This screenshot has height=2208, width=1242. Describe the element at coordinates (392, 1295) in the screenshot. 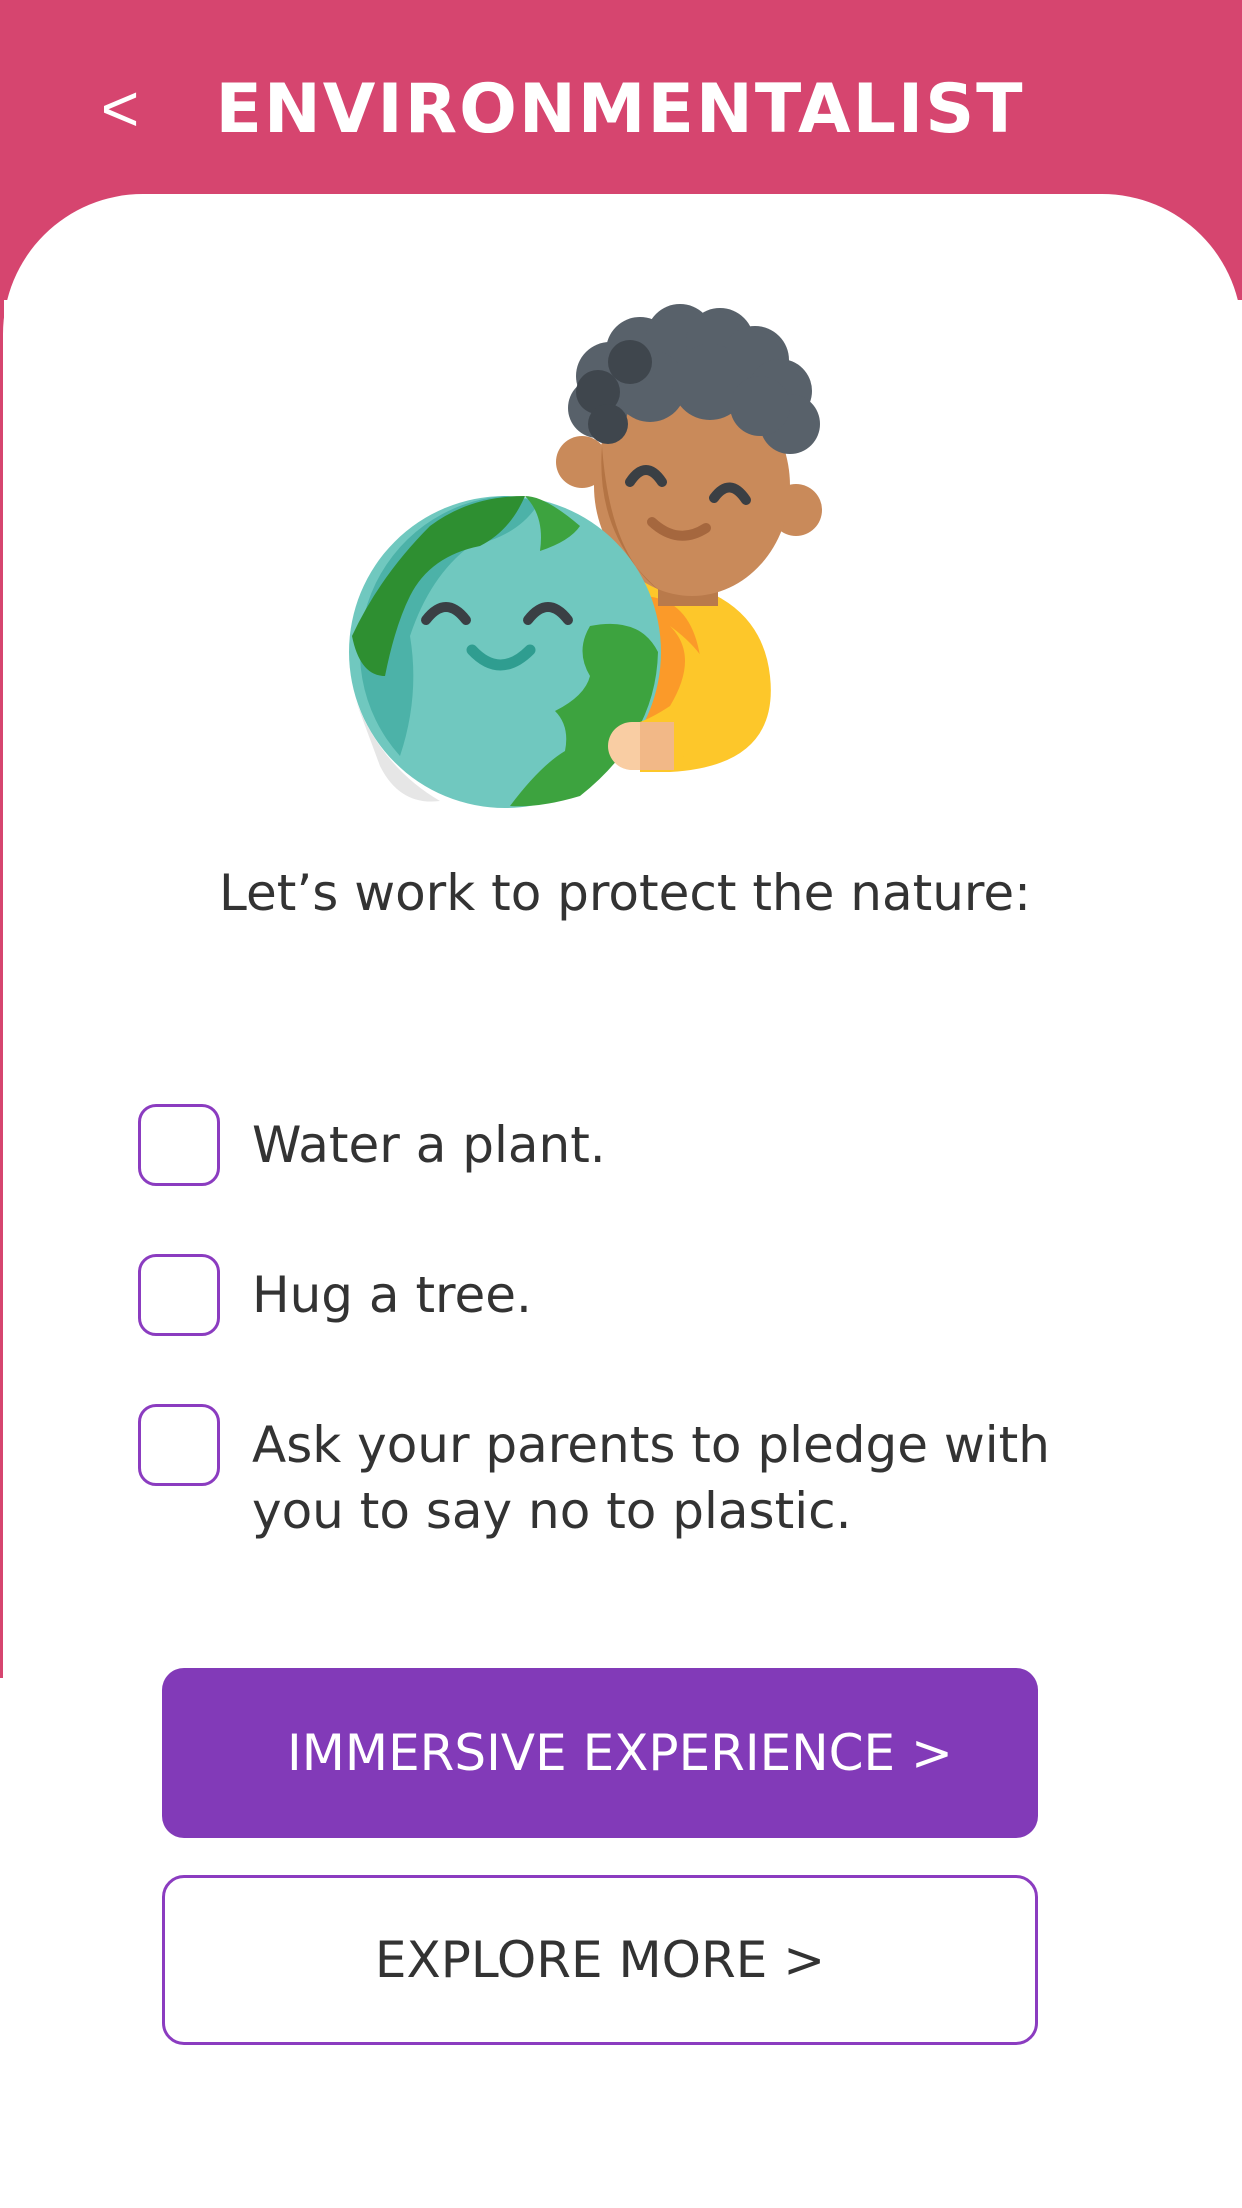

I see `task-label: Hug a tree.` at that location.